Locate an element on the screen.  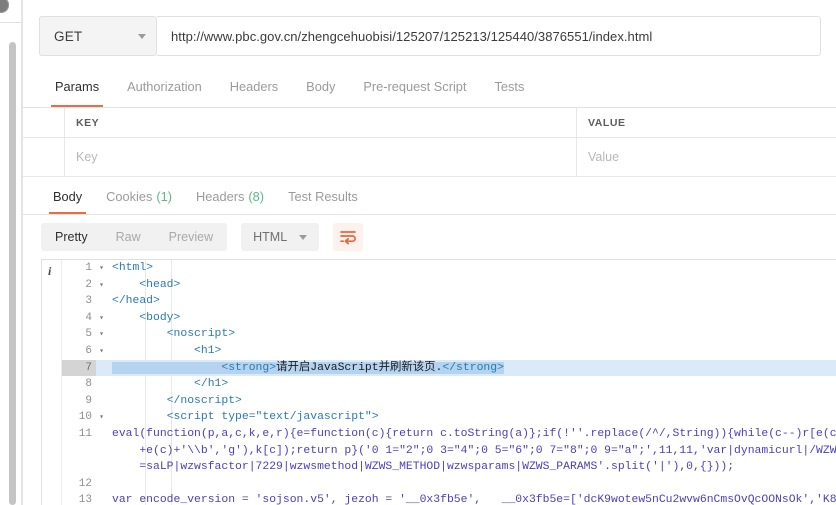
view-mode-raw: Raw is located at coordinates (128, 237).